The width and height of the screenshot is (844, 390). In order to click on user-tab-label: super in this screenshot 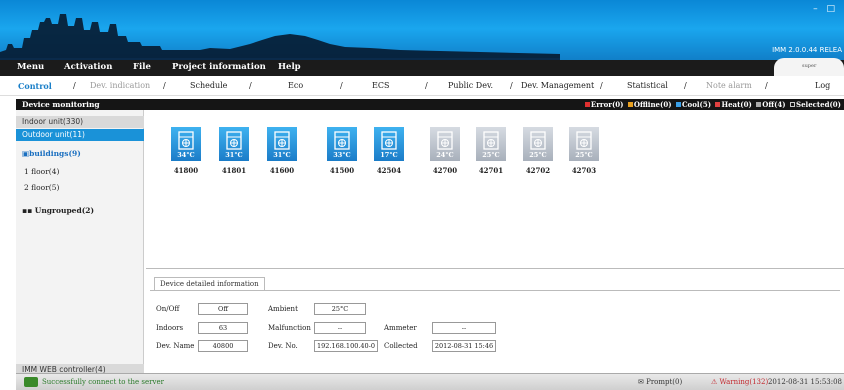, I will do `click(809, 66)`.